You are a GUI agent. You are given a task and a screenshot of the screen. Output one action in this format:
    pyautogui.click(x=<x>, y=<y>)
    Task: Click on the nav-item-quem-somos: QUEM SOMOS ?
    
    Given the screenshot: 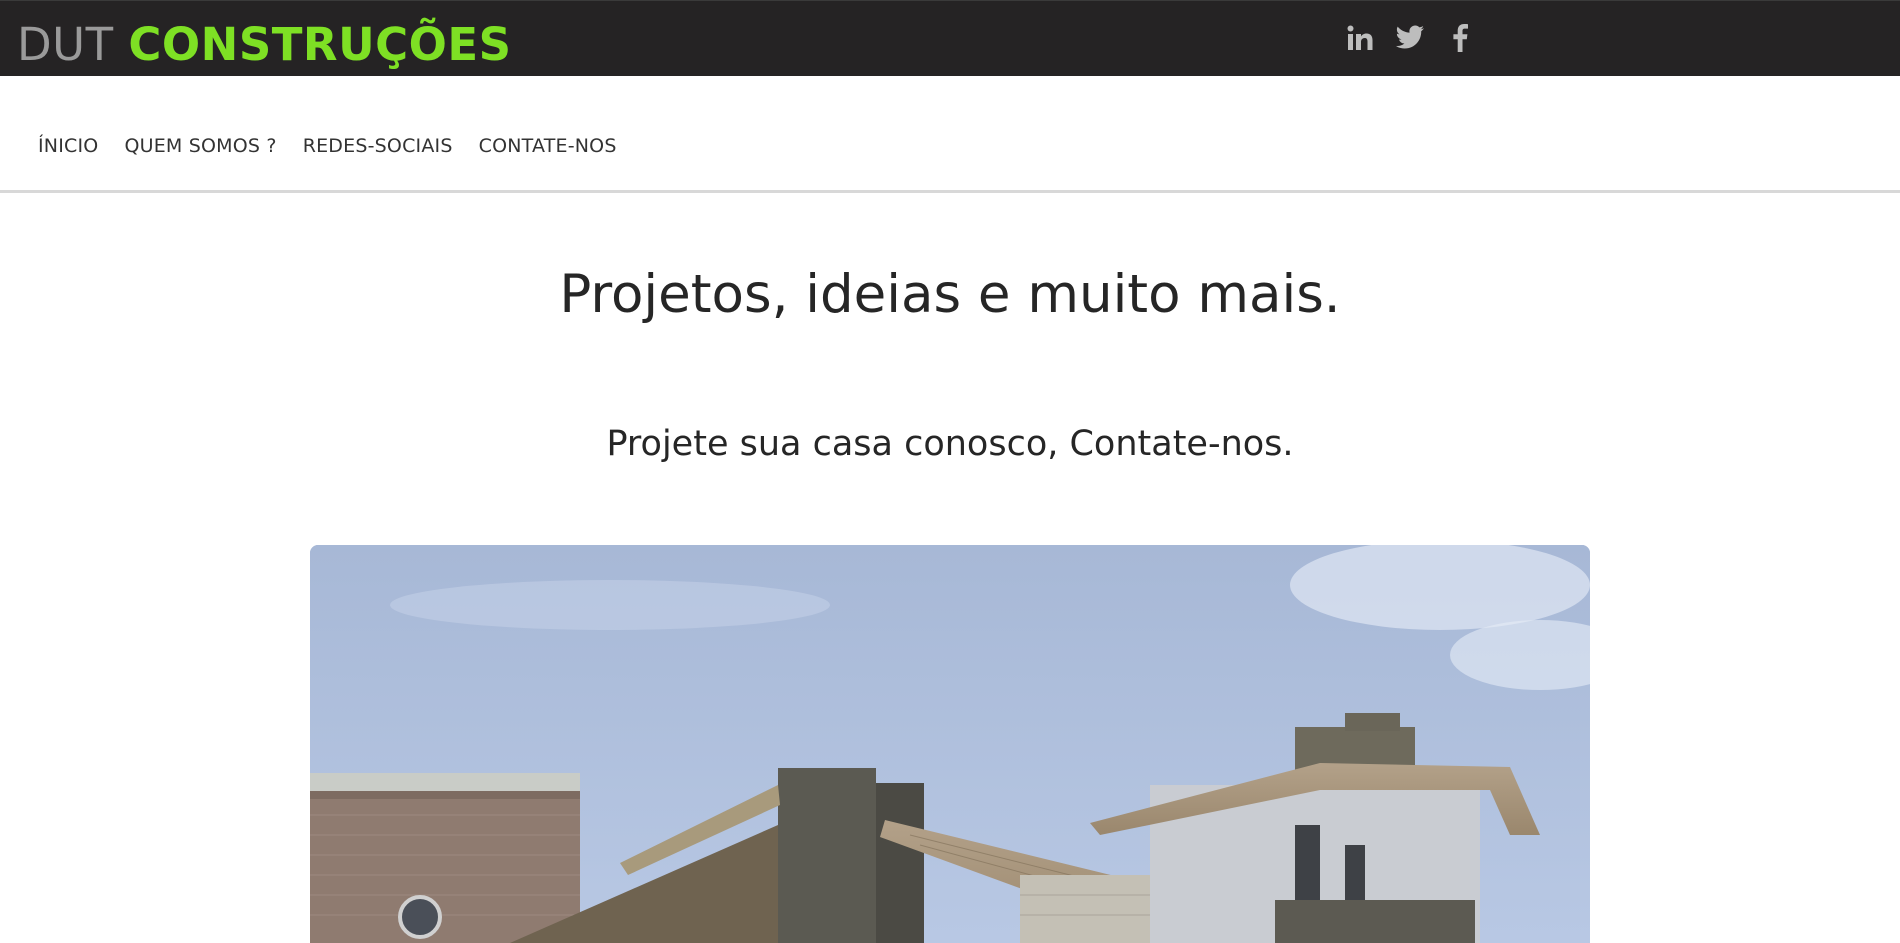 What is the action you would take?
    pyautogui.click(x=200, y=146)
    